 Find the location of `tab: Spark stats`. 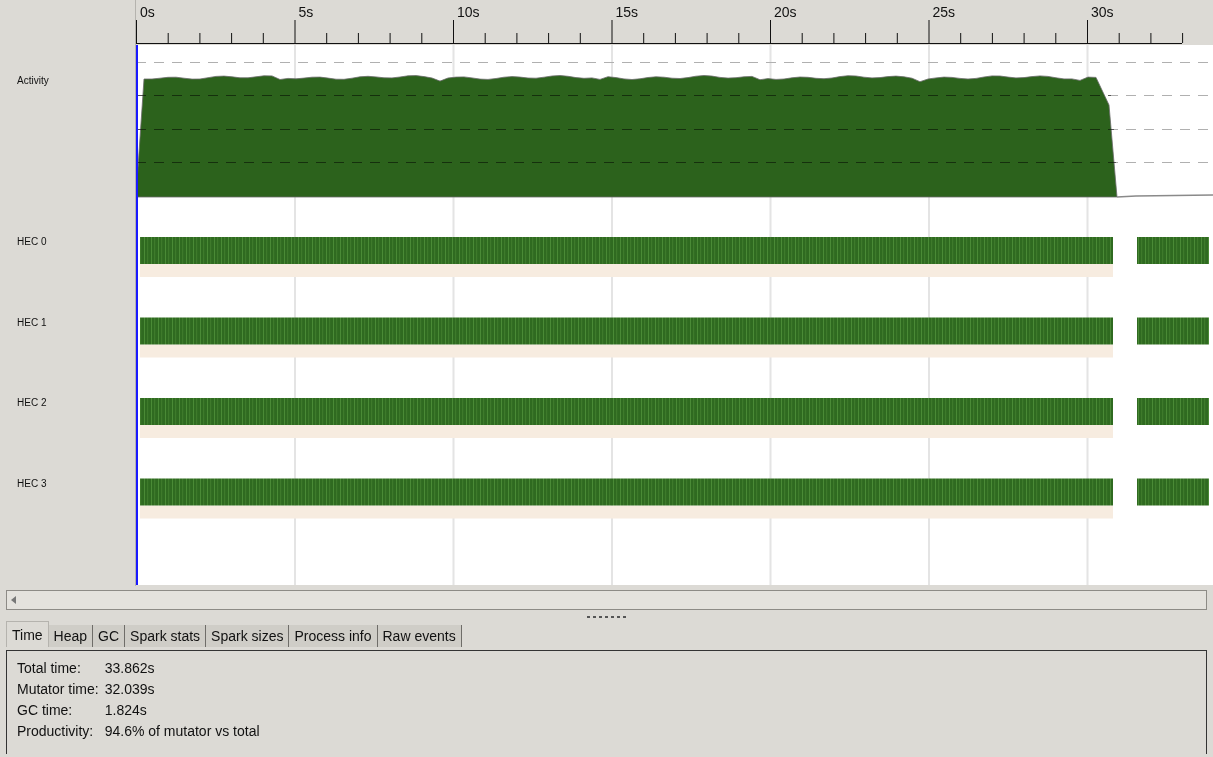

tab: Spark stats is located at coordinates (166, 636).